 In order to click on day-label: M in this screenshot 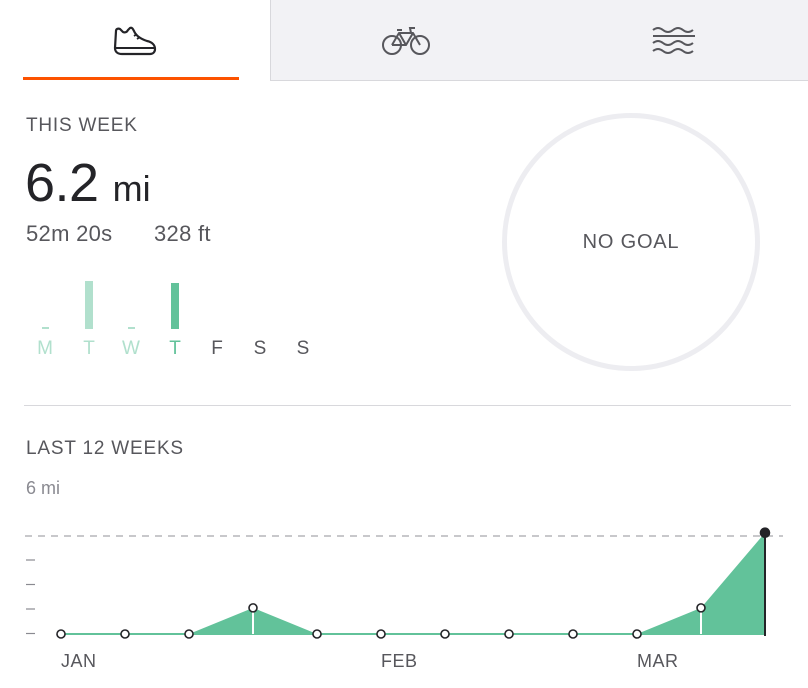, I will do `click(45, 348)`.